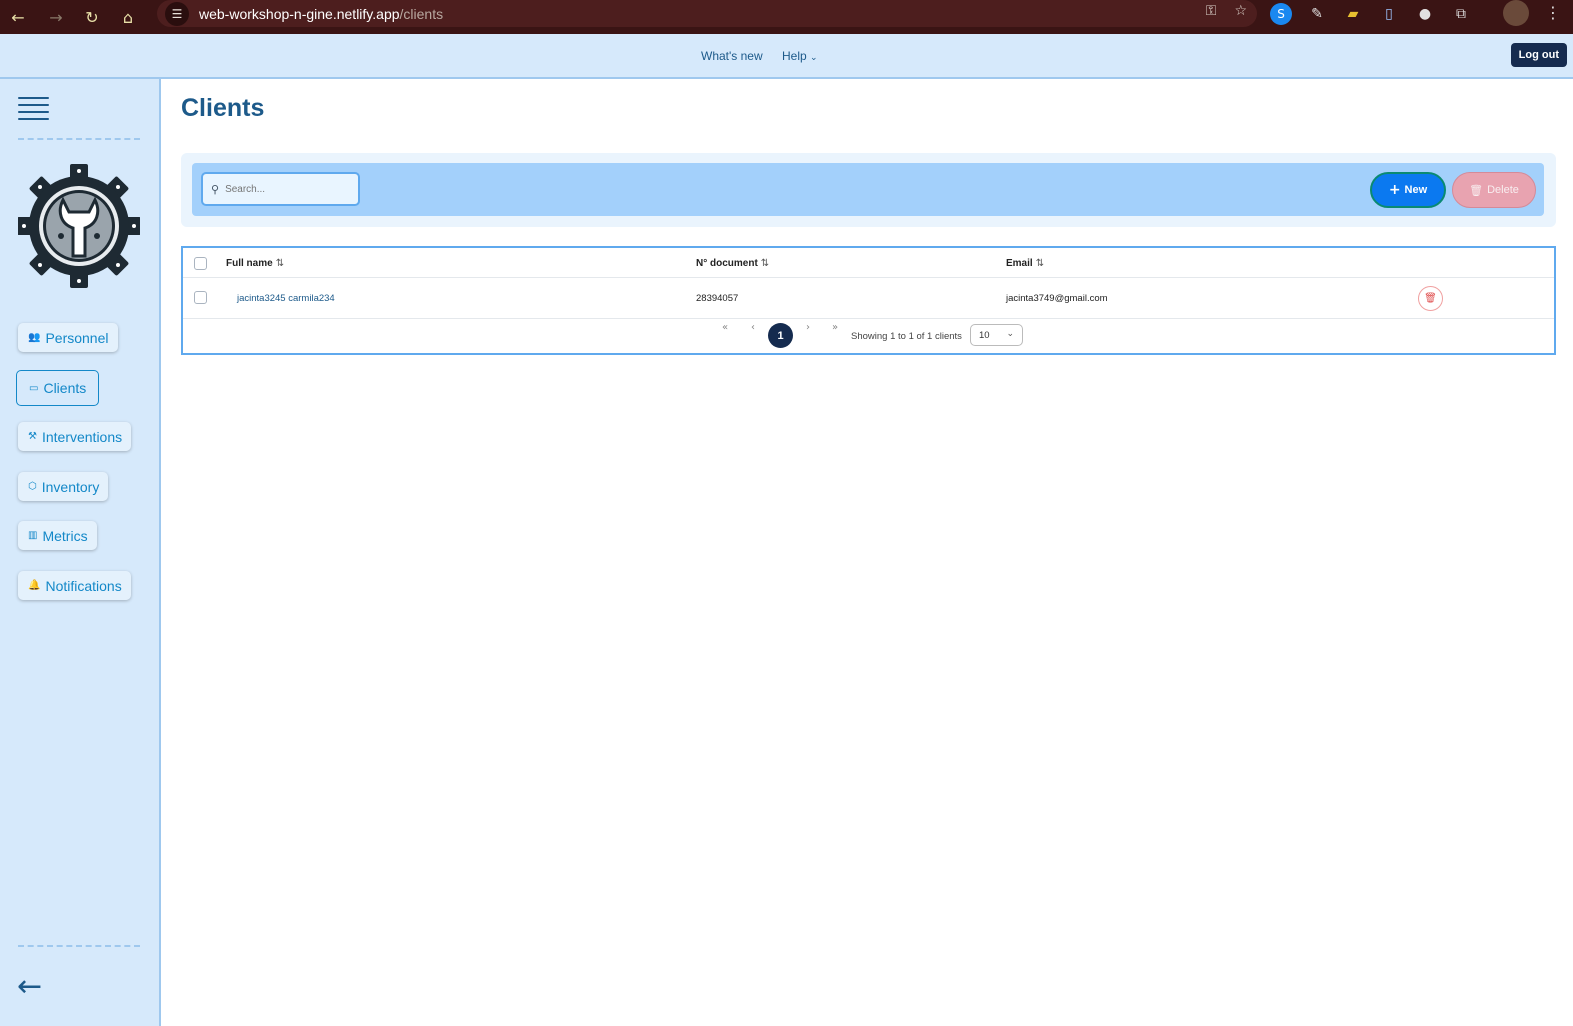 The image size is (1573, 1026). Describe the element at coordinates (77, 337) in the screenshot. I see `sidebar-item-label: Personnel` at that location.